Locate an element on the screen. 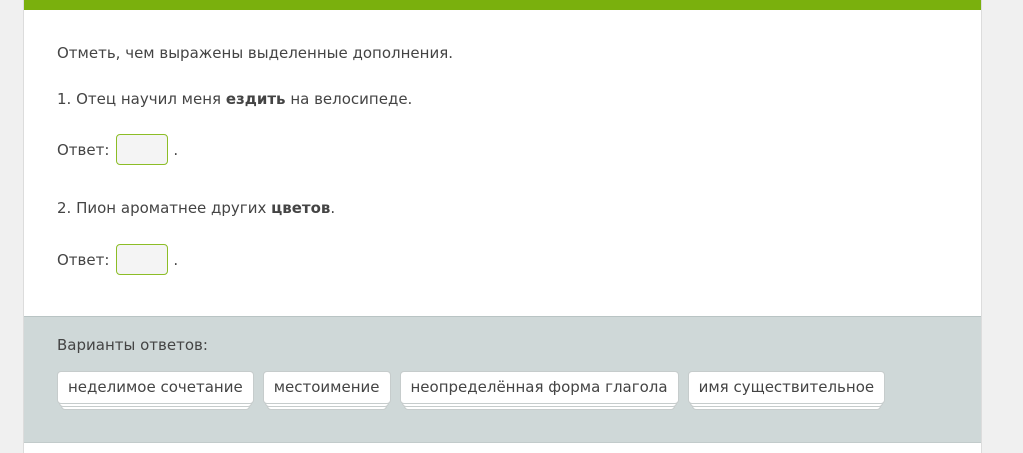  option-chip-4-label: имя существительное is located at coordinates (786, 387).